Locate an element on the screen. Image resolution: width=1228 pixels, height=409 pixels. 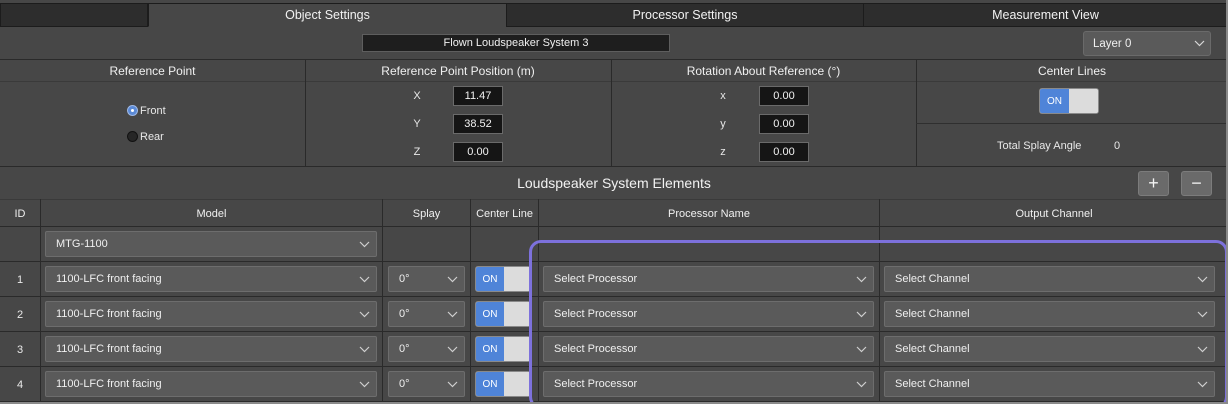
remove-element-button: − is located at coordinates (1196, 183).